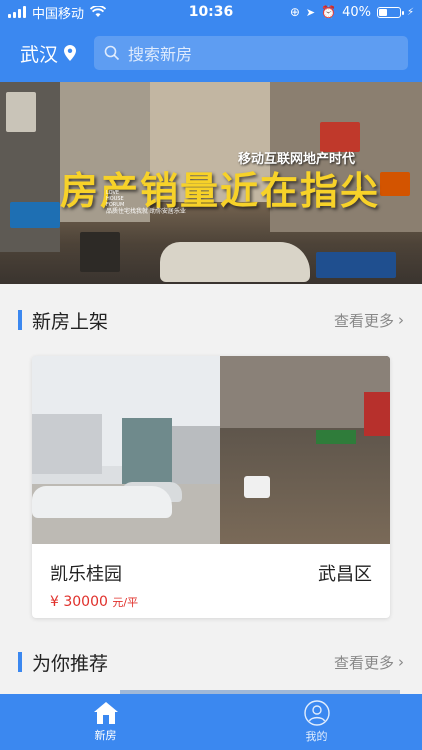 Image resolution: width=422 pixels, height=750 pixels. Describe the element at coordinates (70, 321) in the screenshot. I see `section-title: 新房上架` at that location.